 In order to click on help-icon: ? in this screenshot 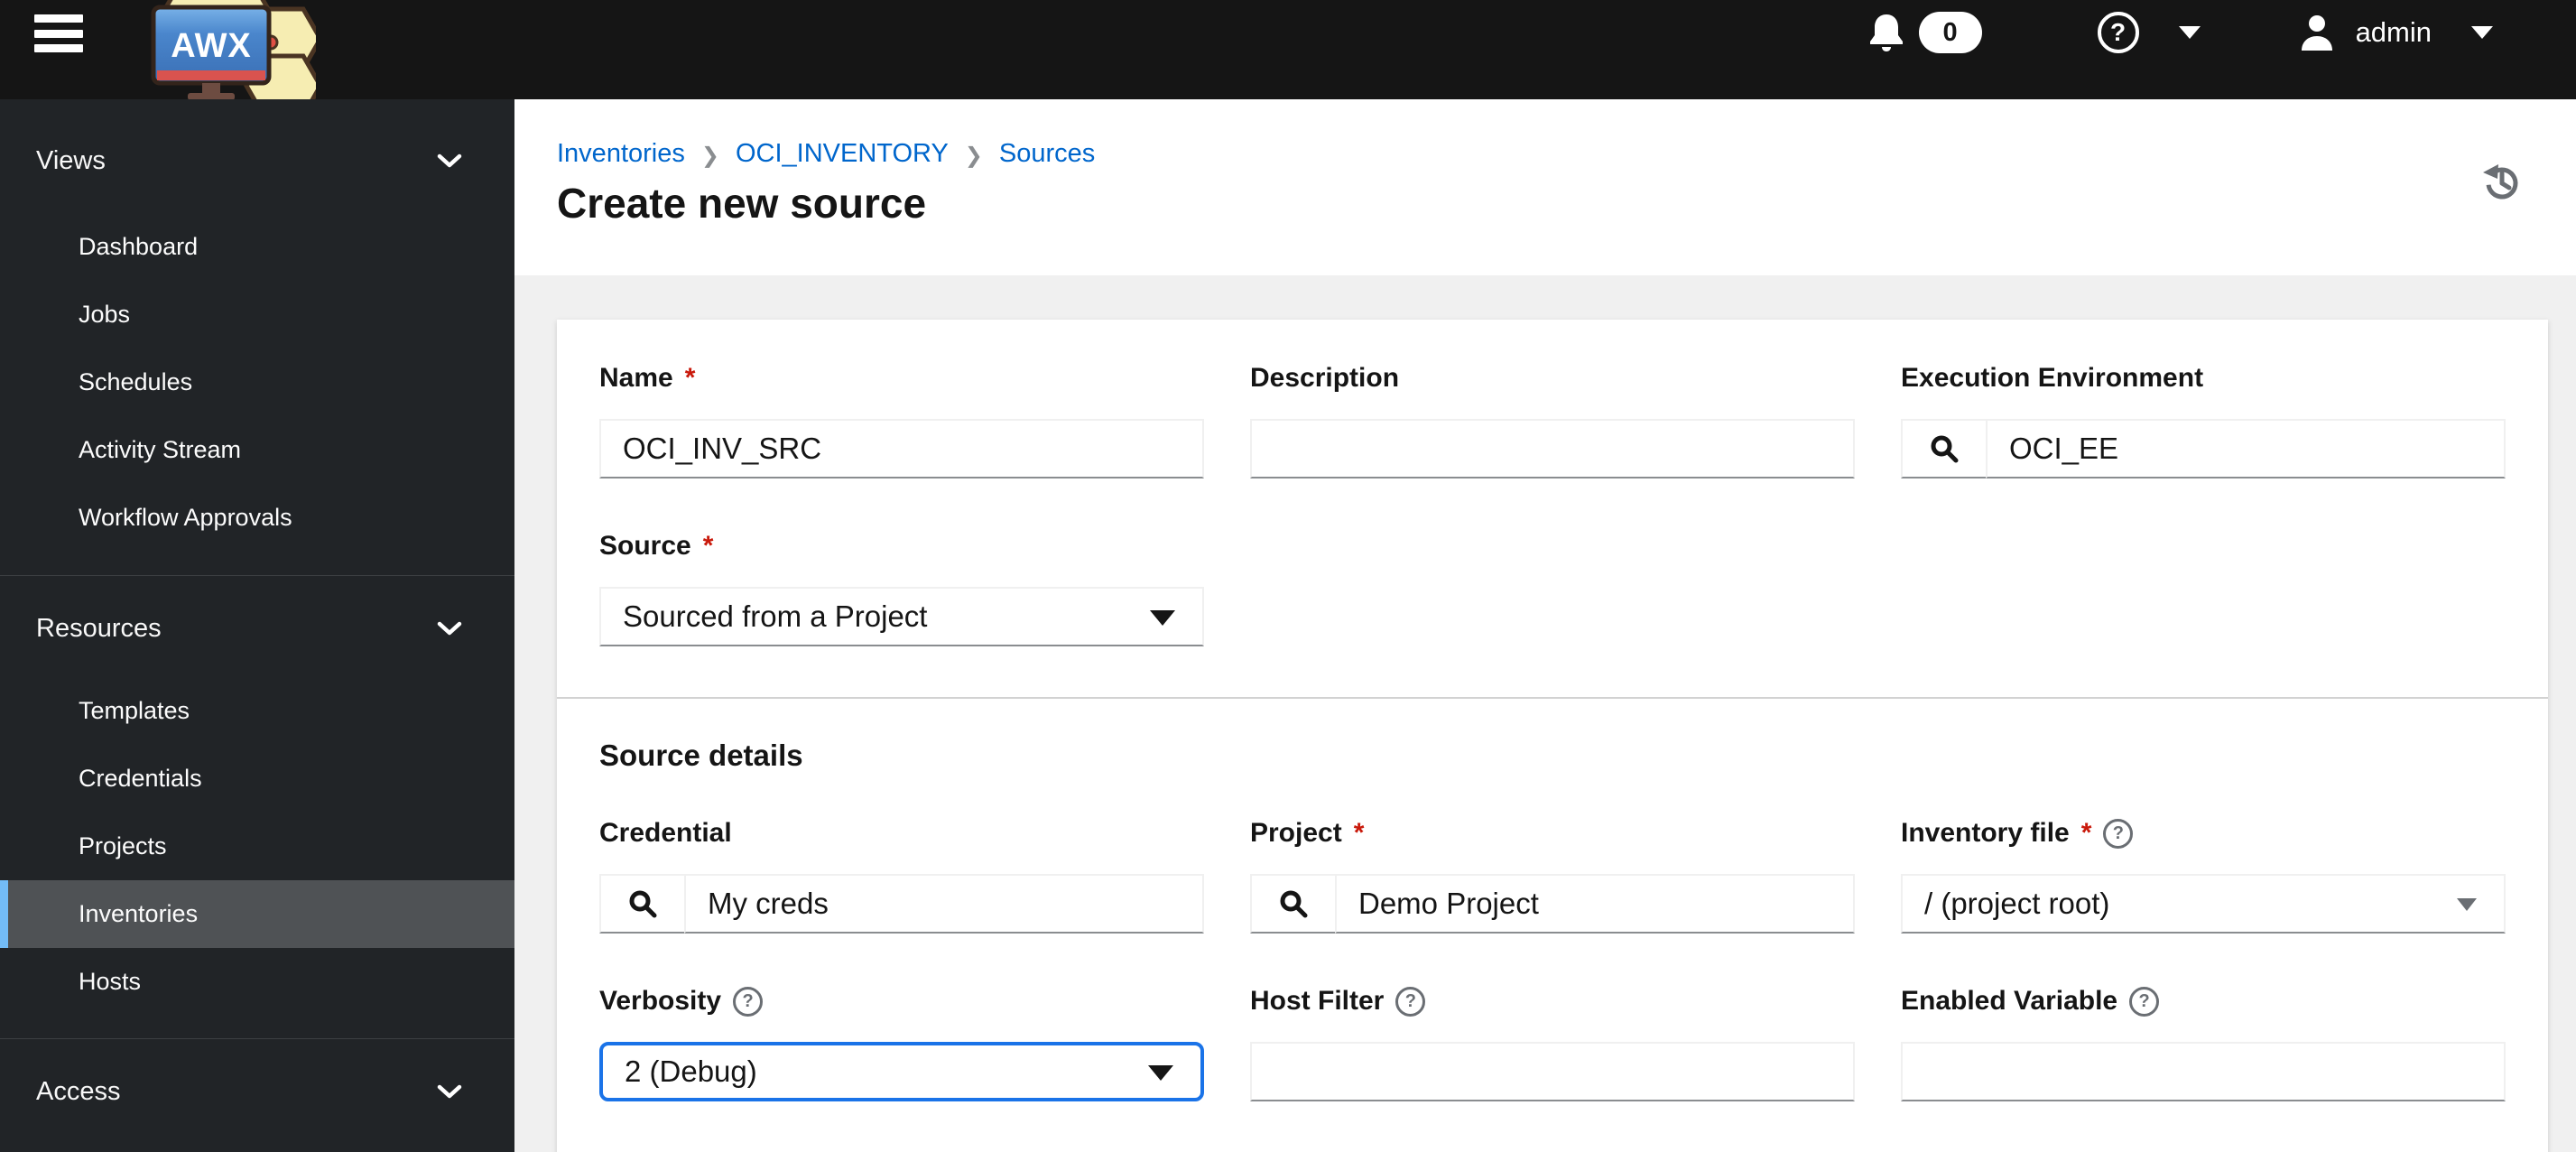, I will do `click(2118, 32)`.